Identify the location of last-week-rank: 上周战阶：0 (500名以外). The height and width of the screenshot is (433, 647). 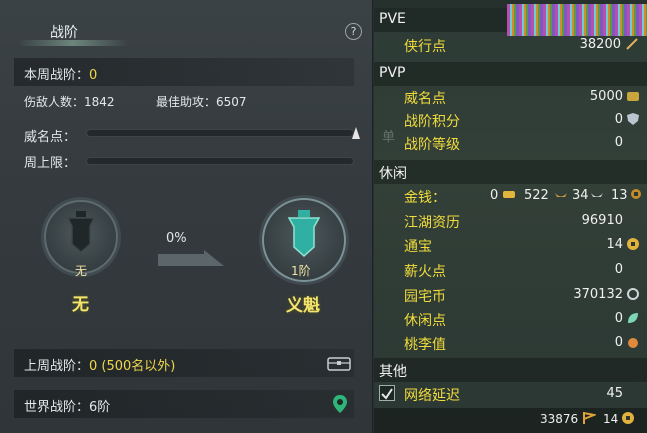
(99, 364).